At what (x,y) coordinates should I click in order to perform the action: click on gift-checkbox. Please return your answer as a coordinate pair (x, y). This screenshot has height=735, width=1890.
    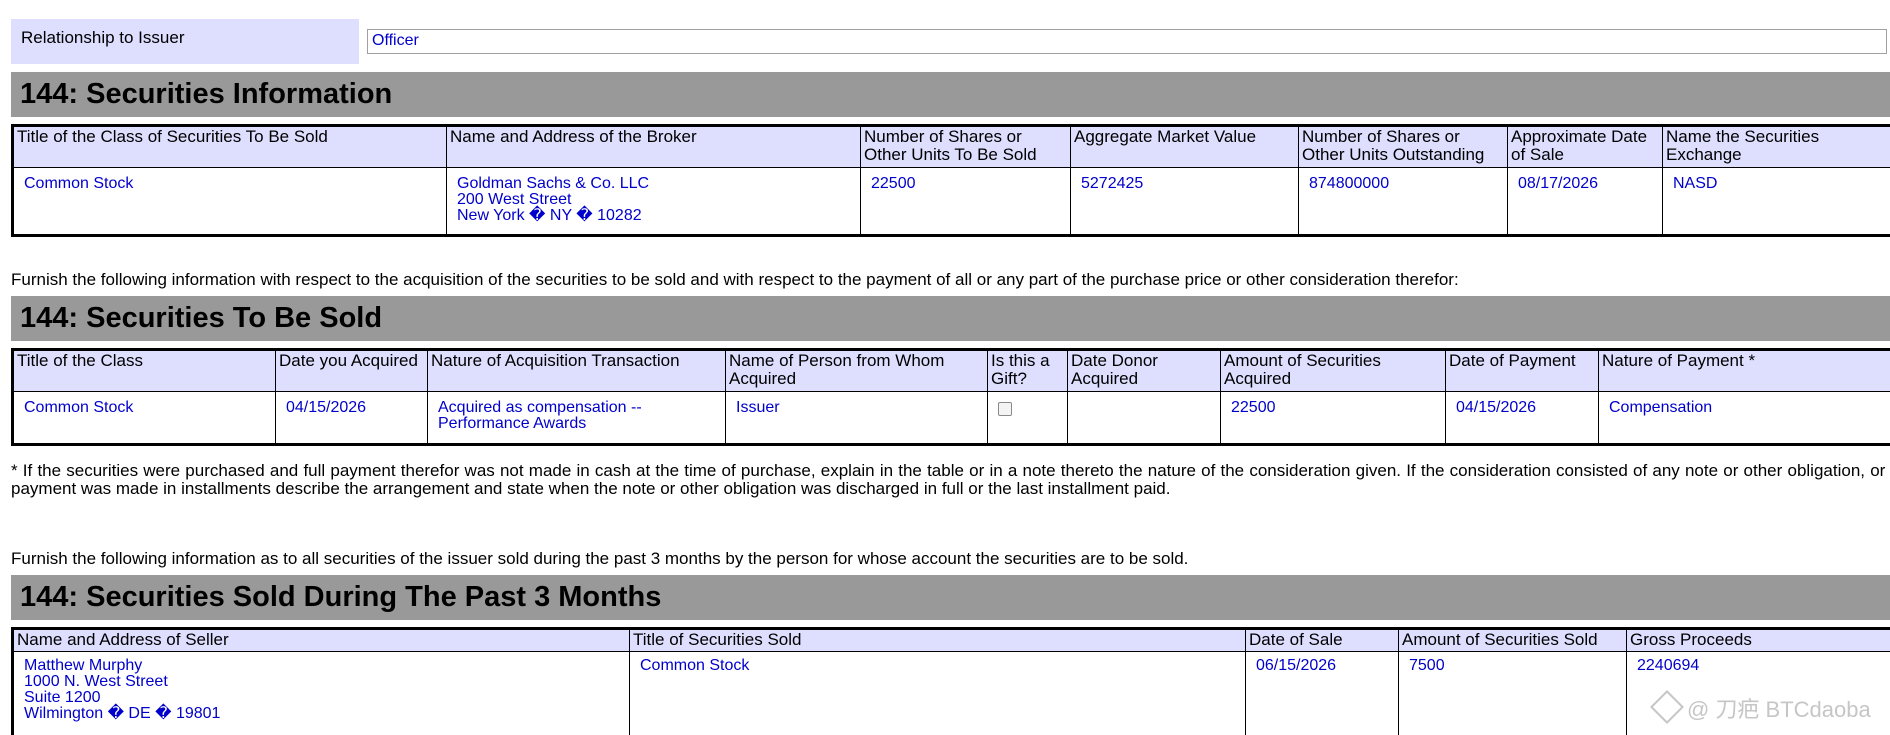
    Looking at the image, I should click on (1005, 409).